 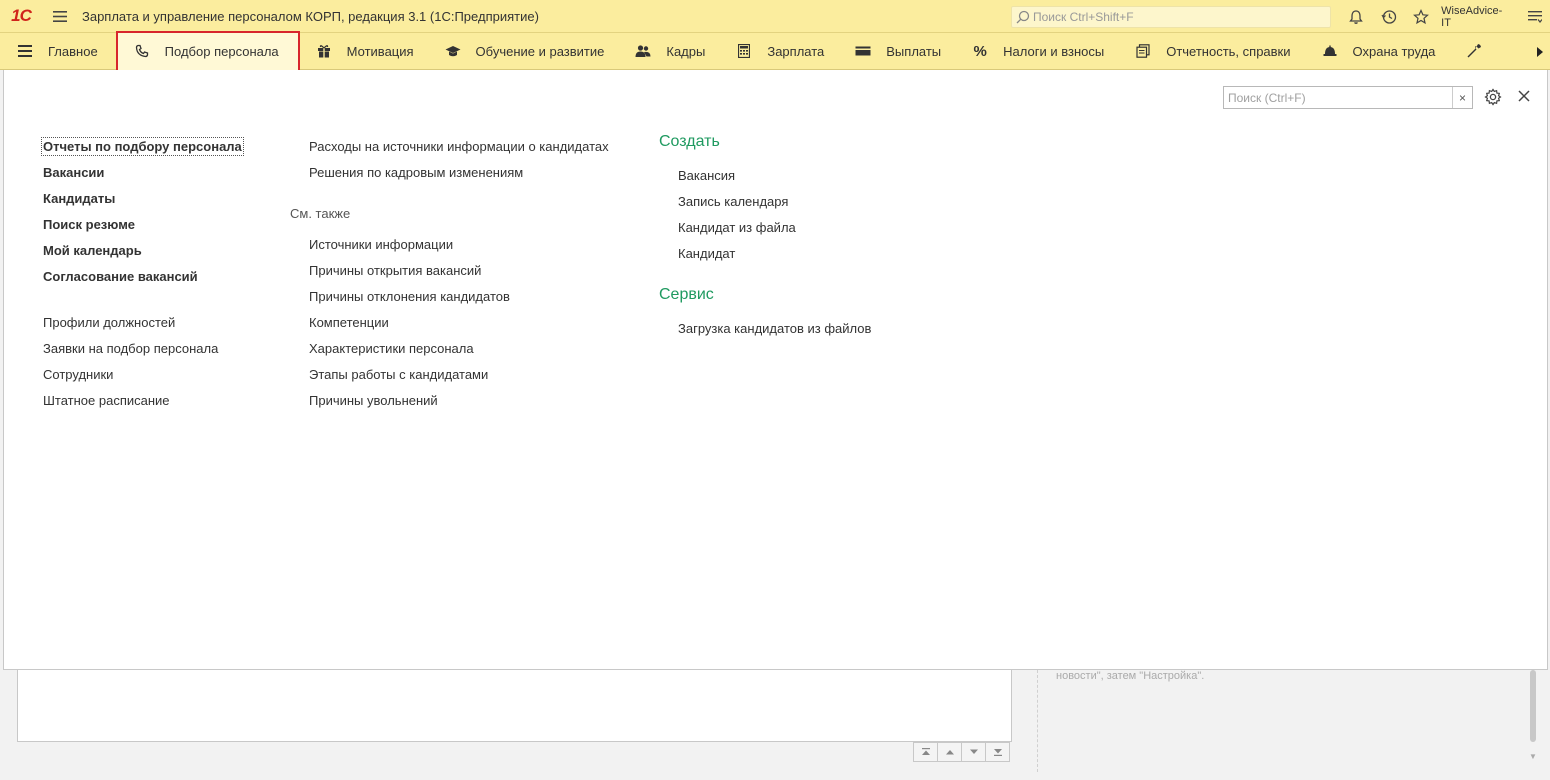 I want to click on section-label: Главное, so click(x=73, y=51).